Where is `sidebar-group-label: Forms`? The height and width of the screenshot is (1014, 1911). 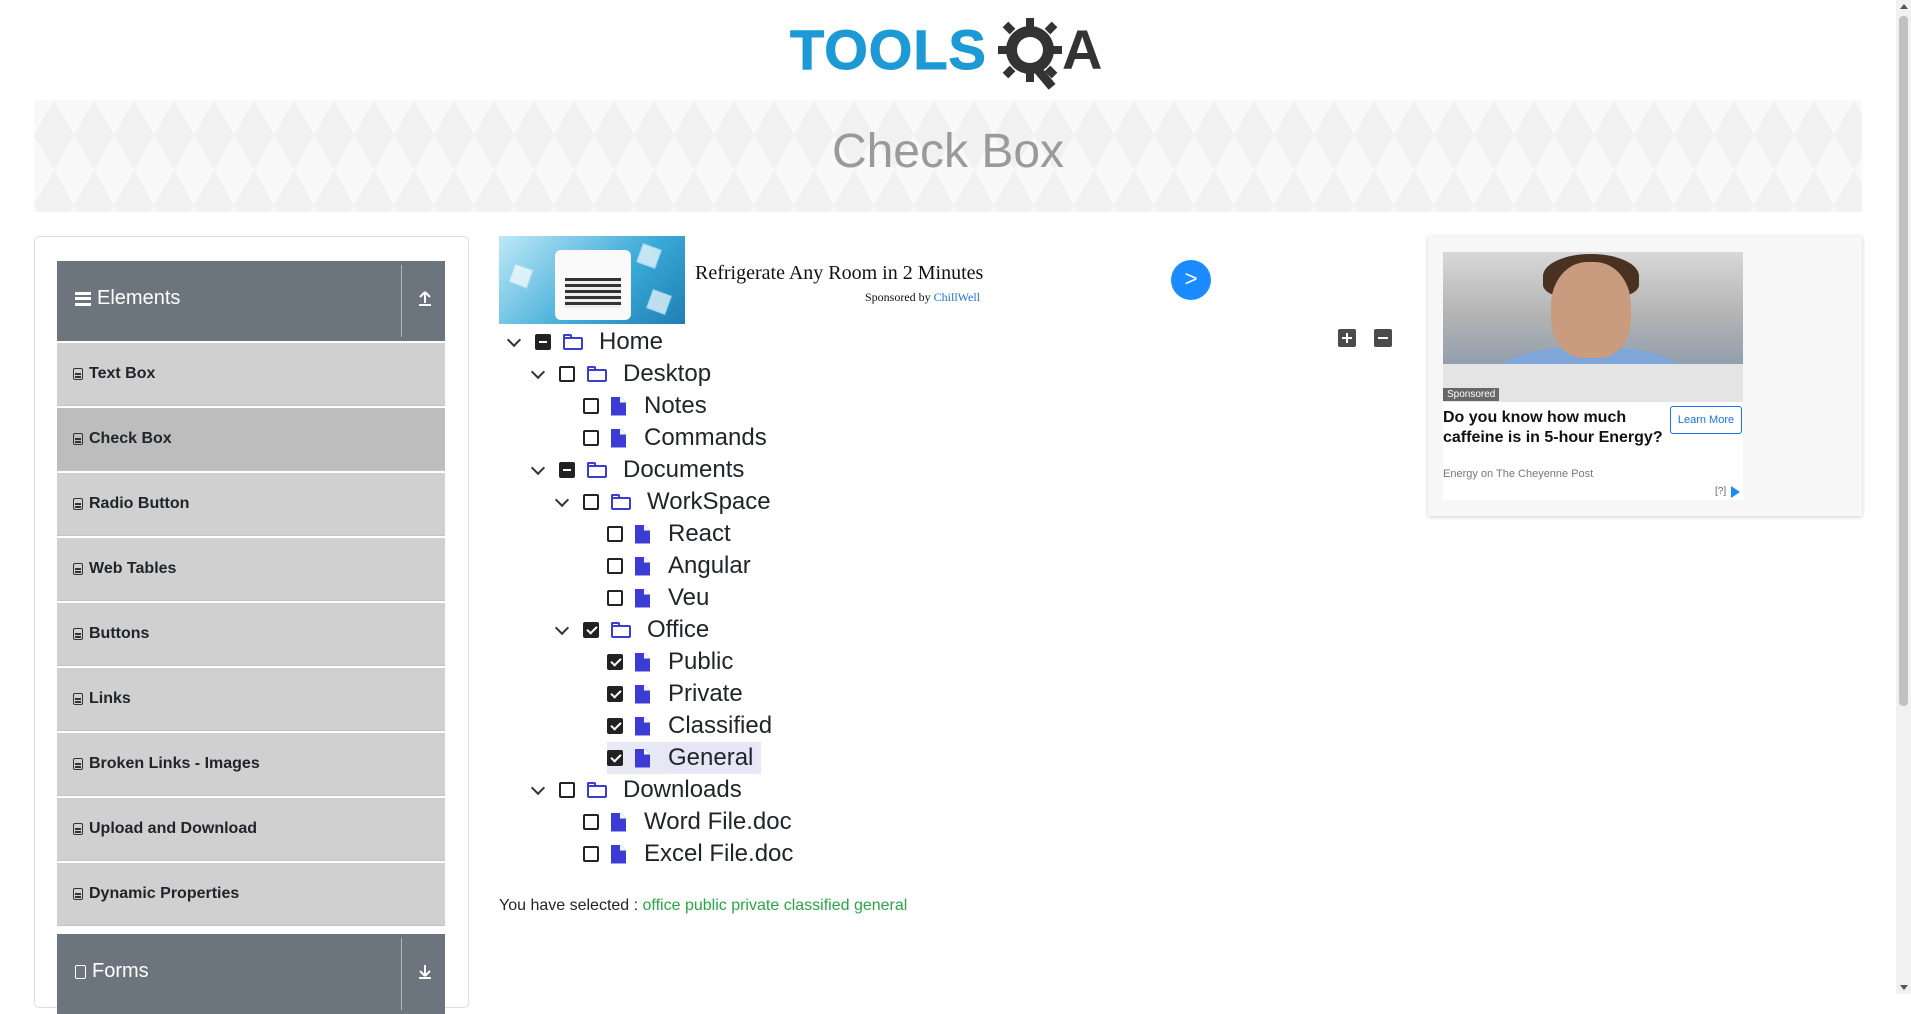 sidebar-group-label: Forms is located at coordinates (120, 971).